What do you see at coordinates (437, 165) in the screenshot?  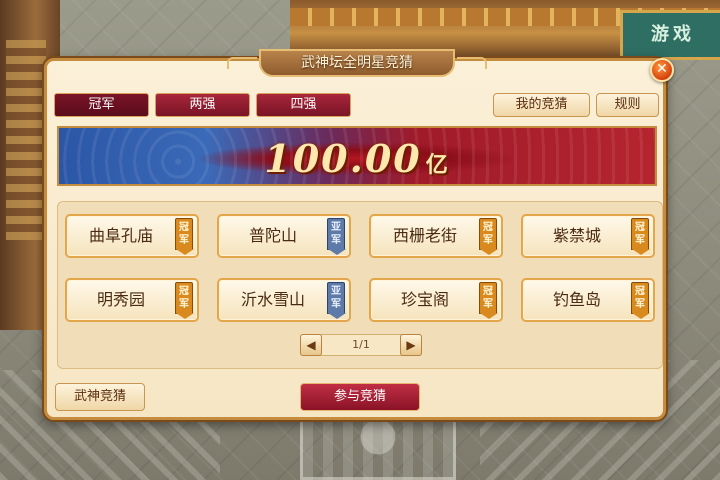 I see `prize-amount-unit: 亿` at bounding box center [437, 165].